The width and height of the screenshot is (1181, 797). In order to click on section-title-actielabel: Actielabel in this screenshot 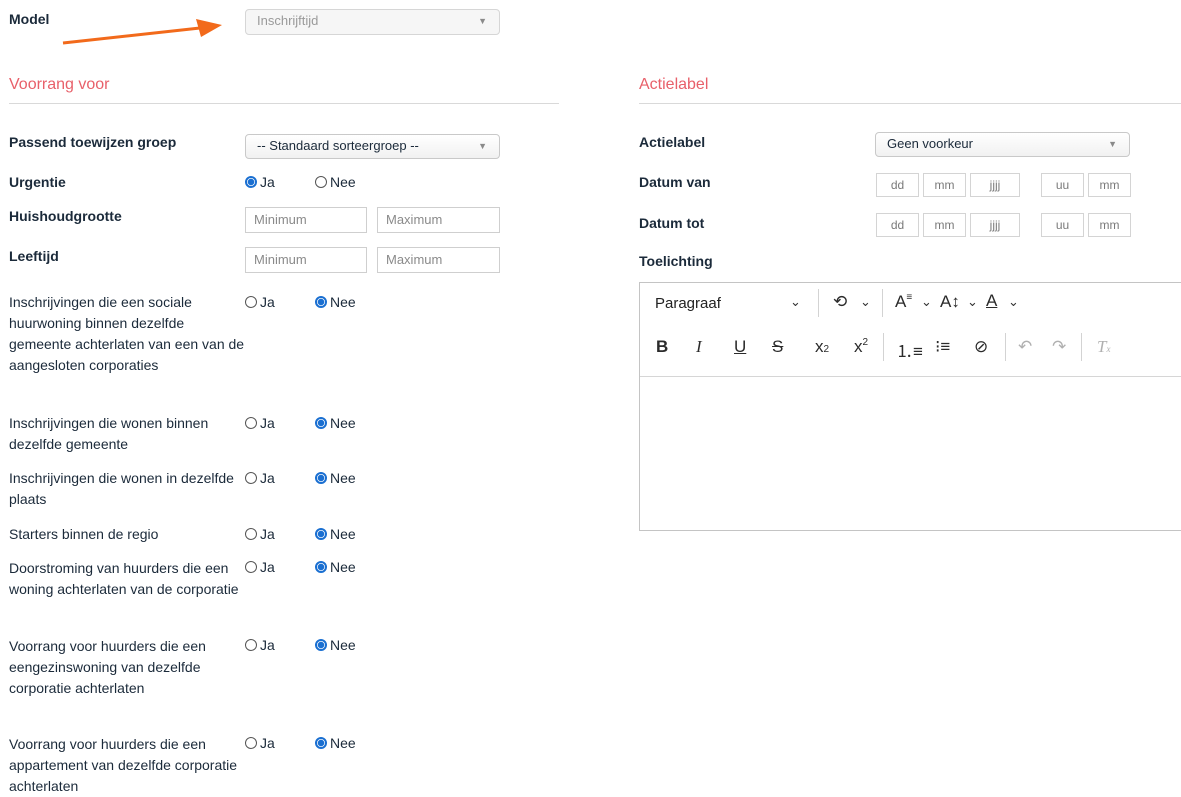, I will do `click(674, 84)`.